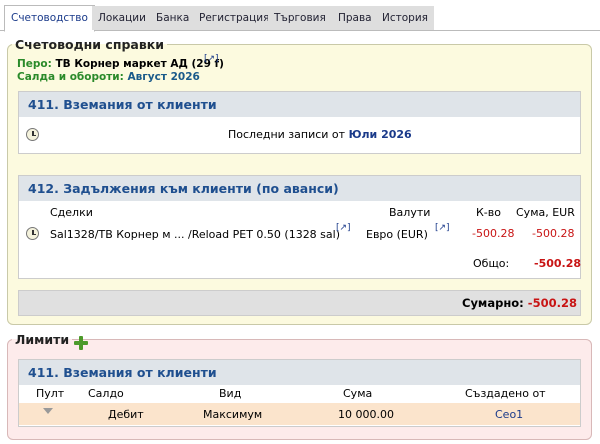 This screenshot has width=600, height=444. What do you see at coordinates (366, 414) in the screenshot?
I see `limit-amount: 10 000.00` at bounding box center [366, 414].